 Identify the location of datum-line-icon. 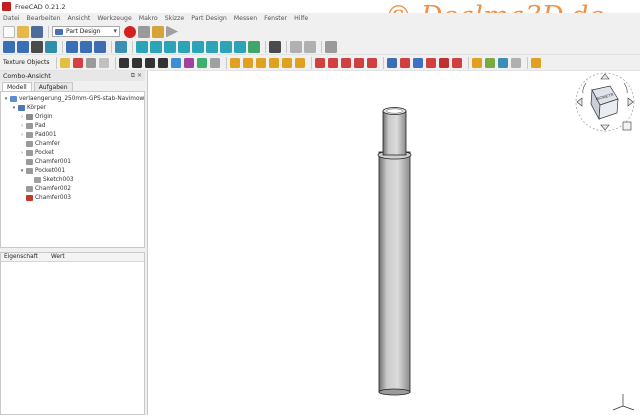
(136, 62).